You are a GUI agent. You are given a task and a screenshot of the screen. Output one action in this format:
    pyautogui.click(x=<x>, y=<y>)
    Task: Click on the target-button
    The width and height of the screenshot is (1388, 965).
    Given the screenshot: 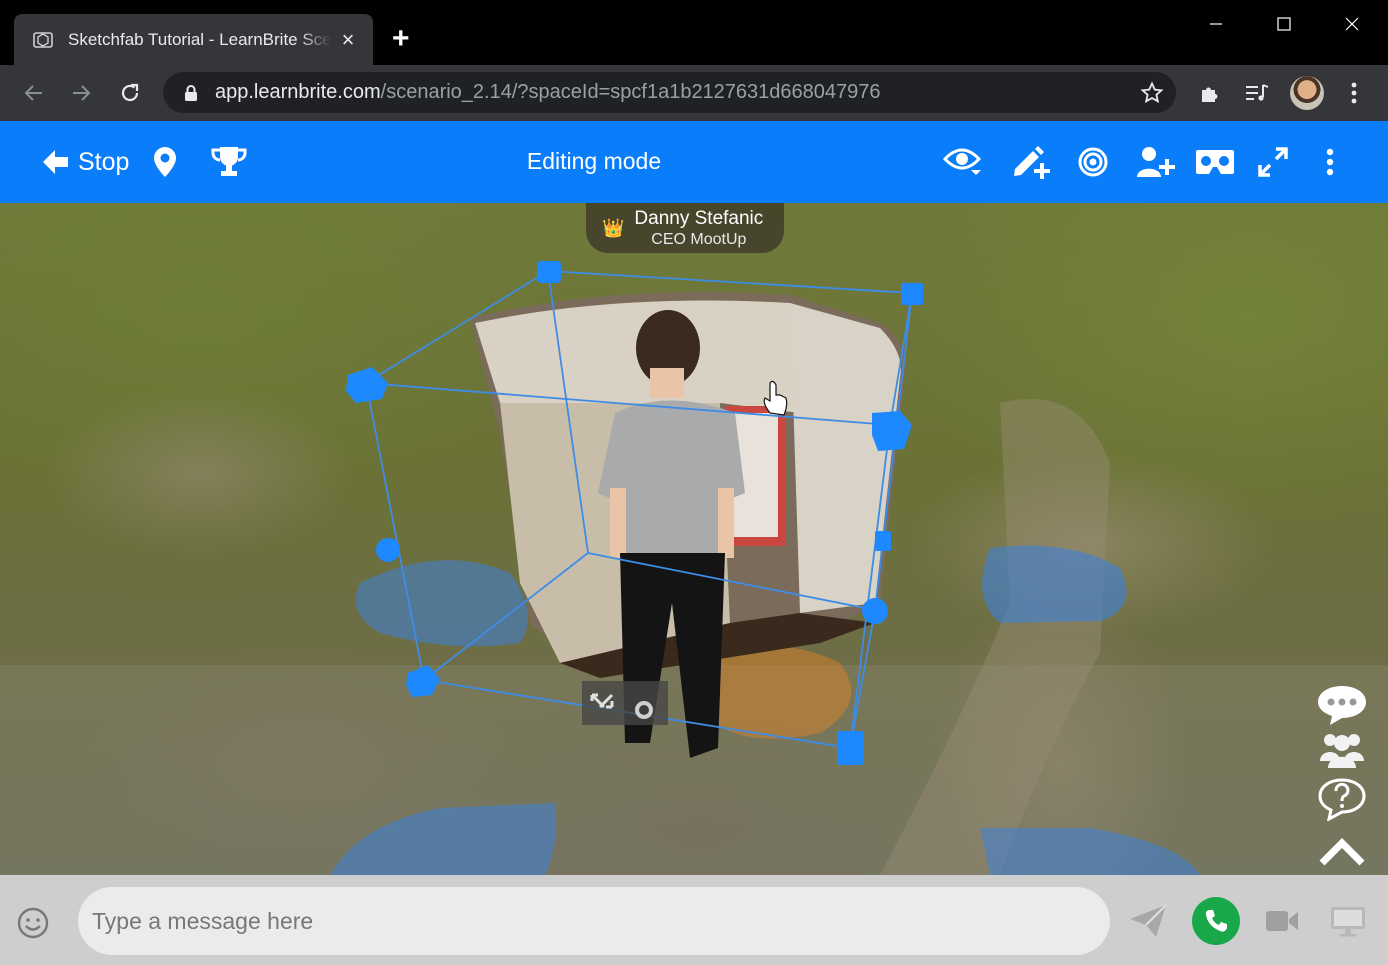 What is the action you would take?
    pyautogui.click(x=1093, y=162)
    